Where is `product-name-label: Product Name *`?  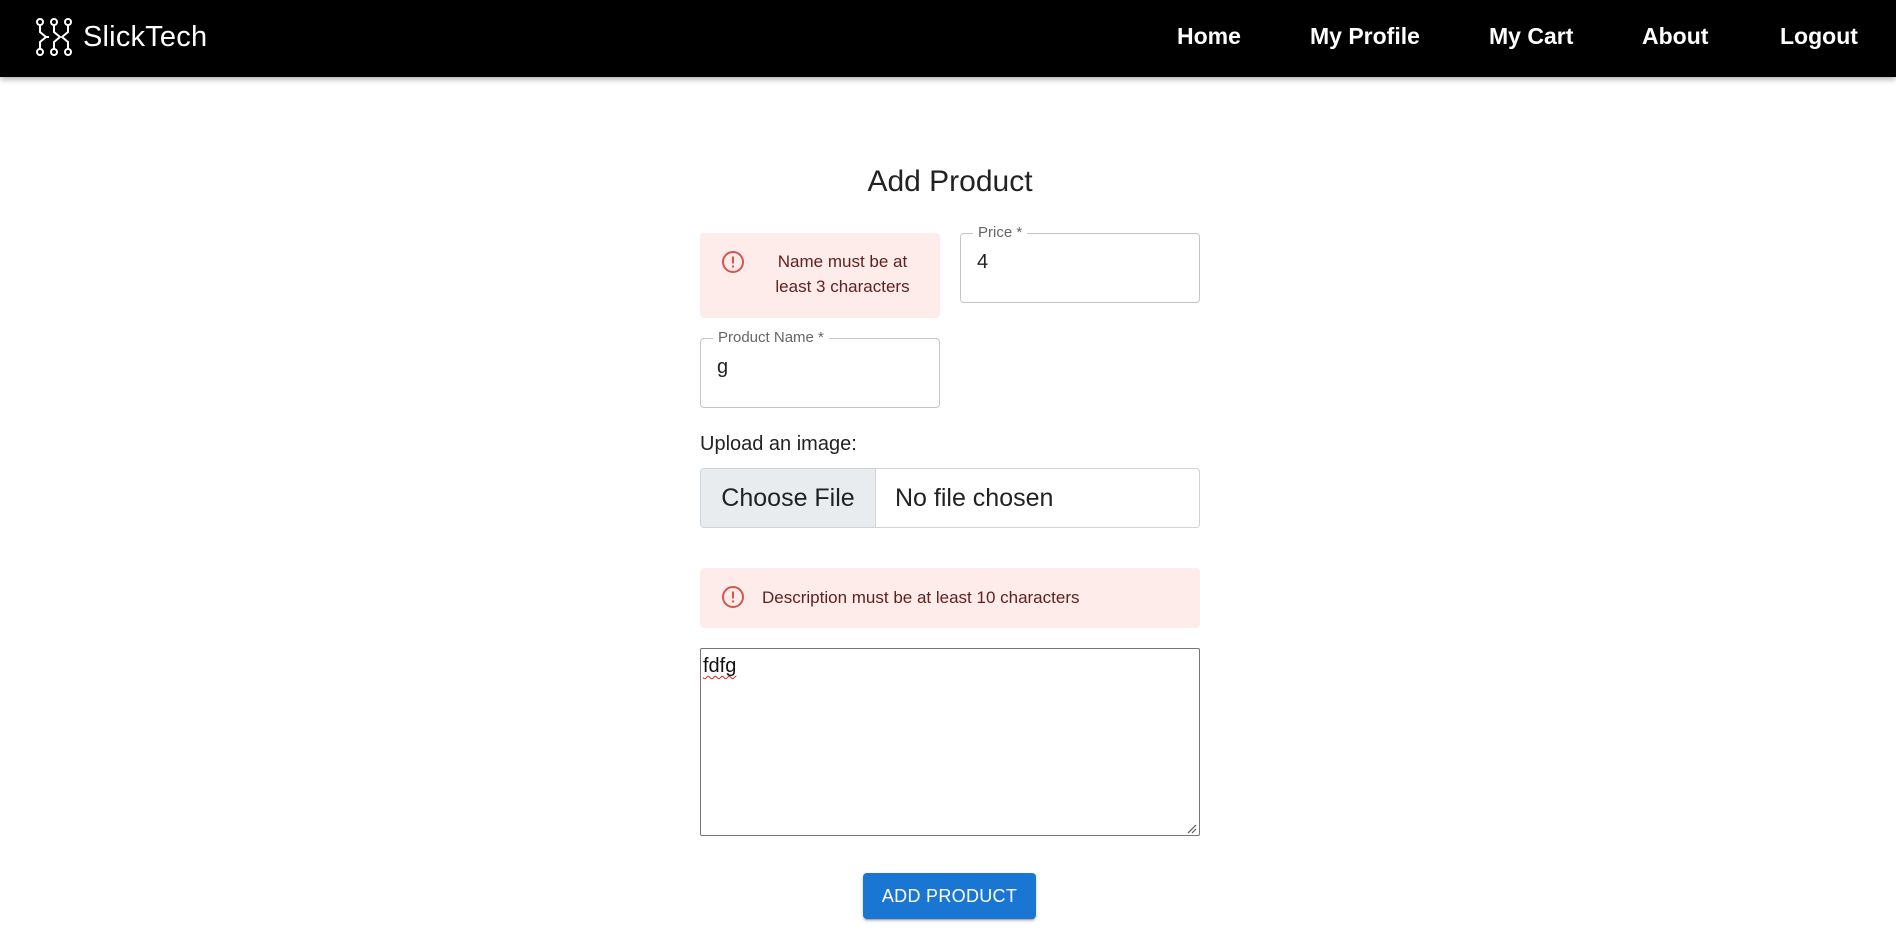 product-name-label: Product Name * is located at coordinates (771, 338).